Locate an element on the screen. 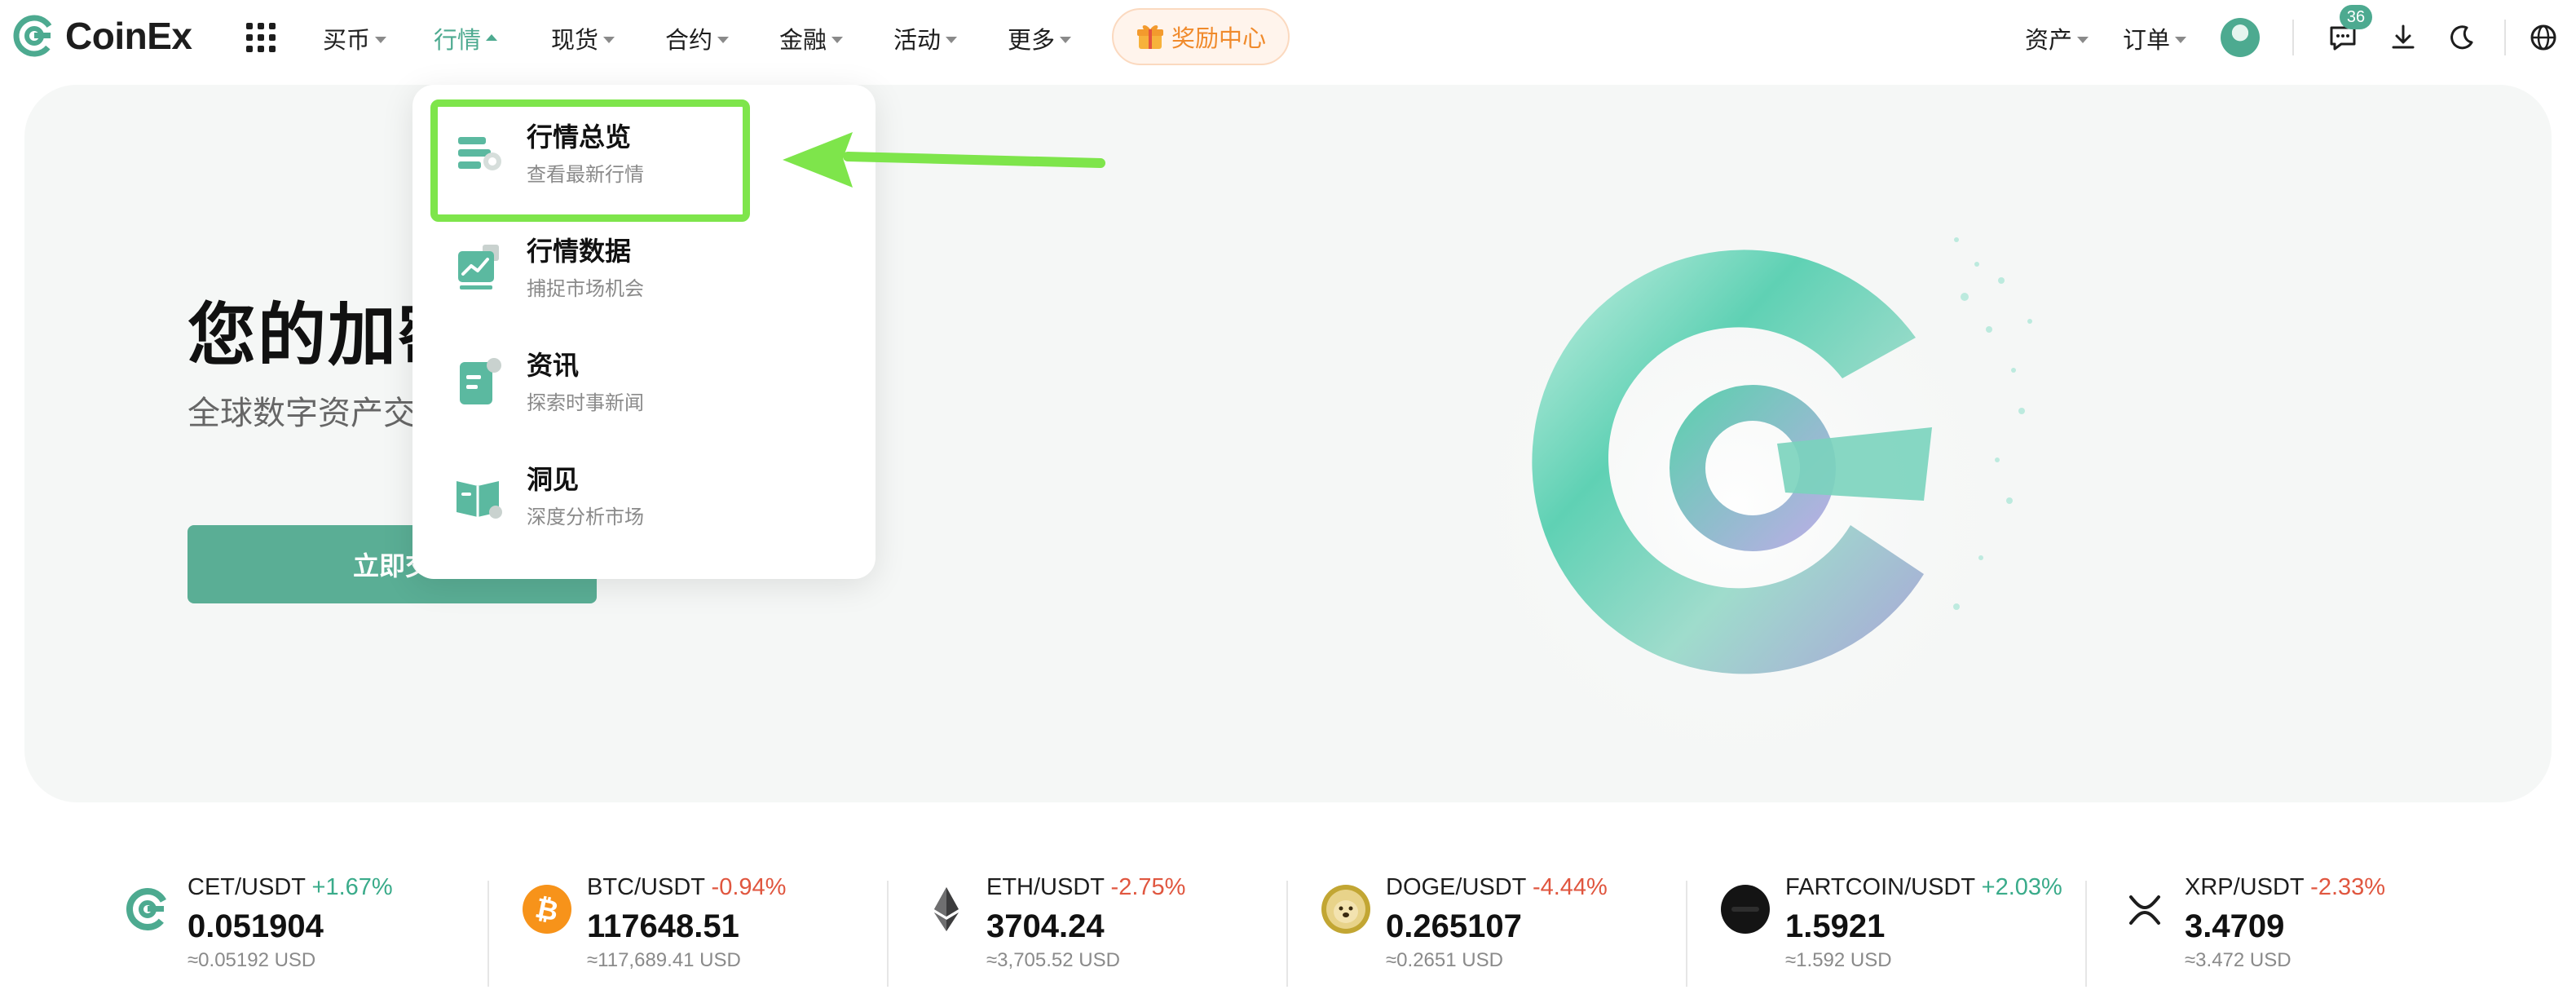 This screenshot has width=2576, height=1003. nav-more: 更多 is located at coordinates (1040, 38).